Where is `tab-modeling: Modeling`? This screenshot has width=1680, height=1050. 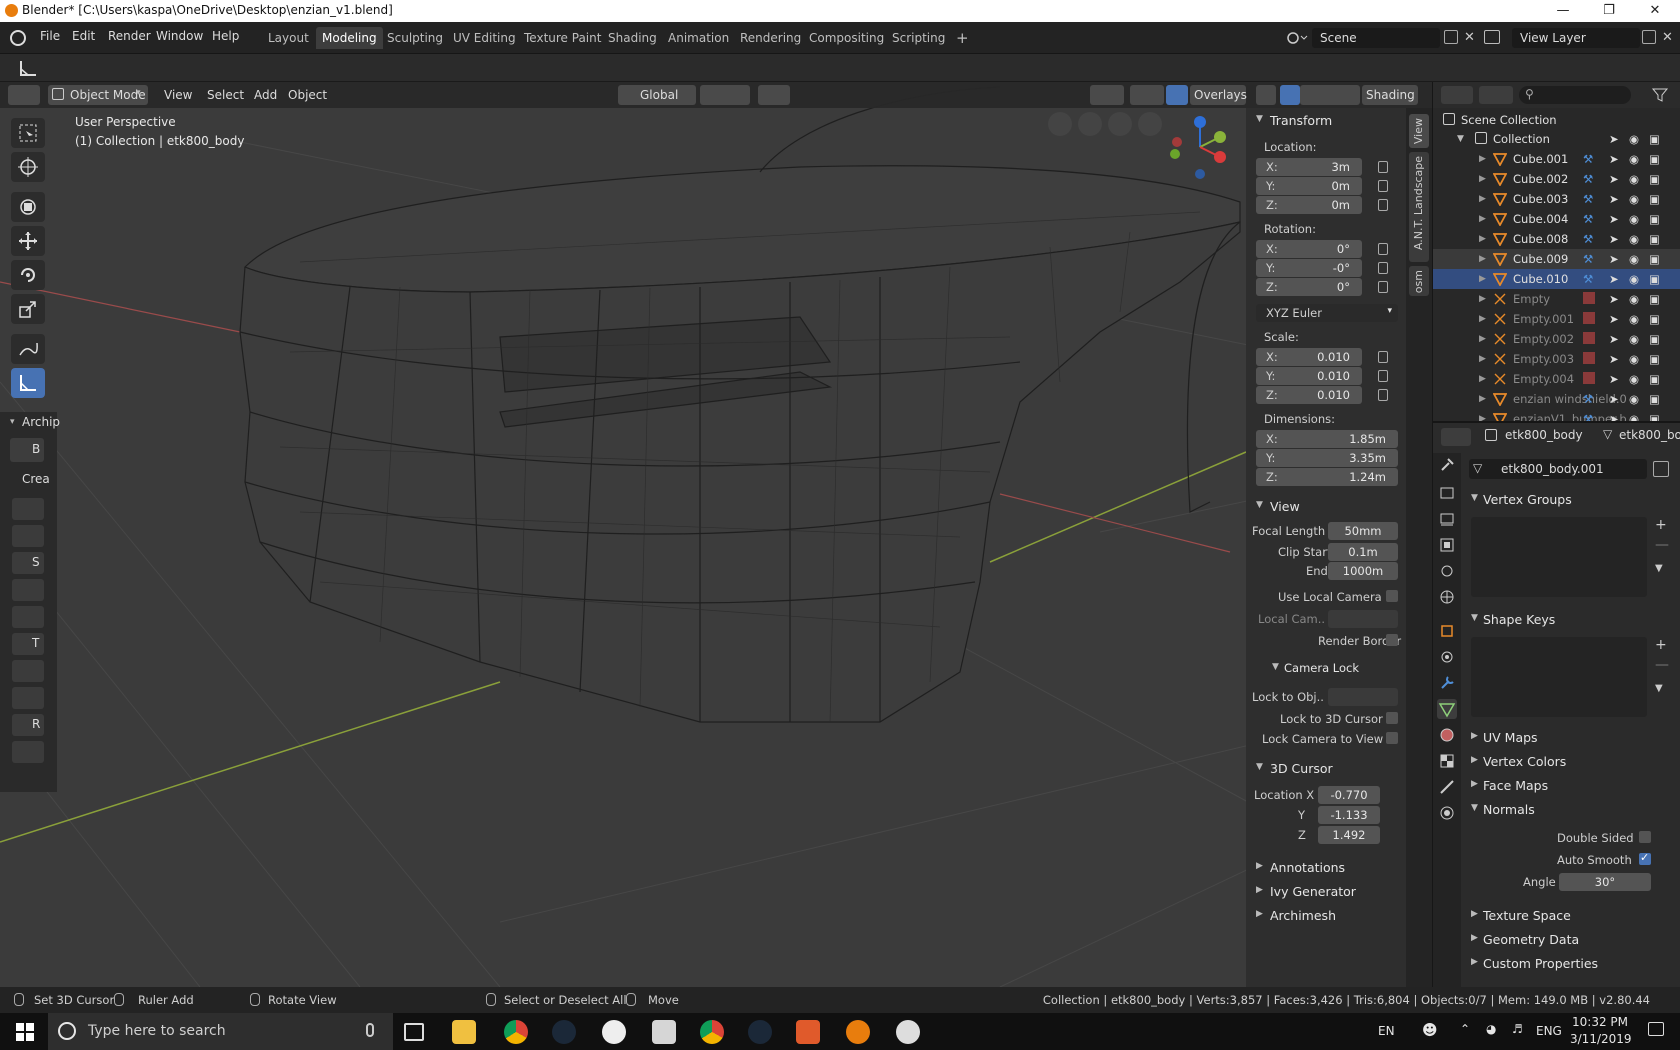
tab-modeling: Modeling is located at coordinates (349, 38).